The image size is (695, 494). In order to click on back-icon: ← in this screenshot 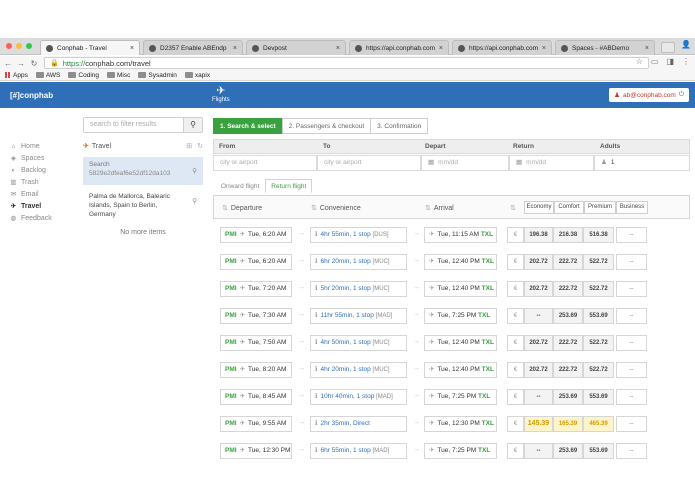, I will do `click(8, 63)`.